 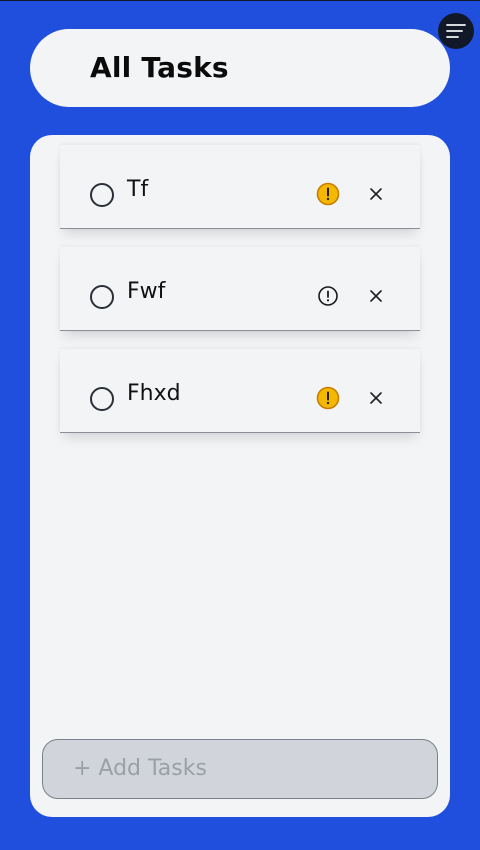 I want to click on task-item: Fwf, so click(x=240, y=289).